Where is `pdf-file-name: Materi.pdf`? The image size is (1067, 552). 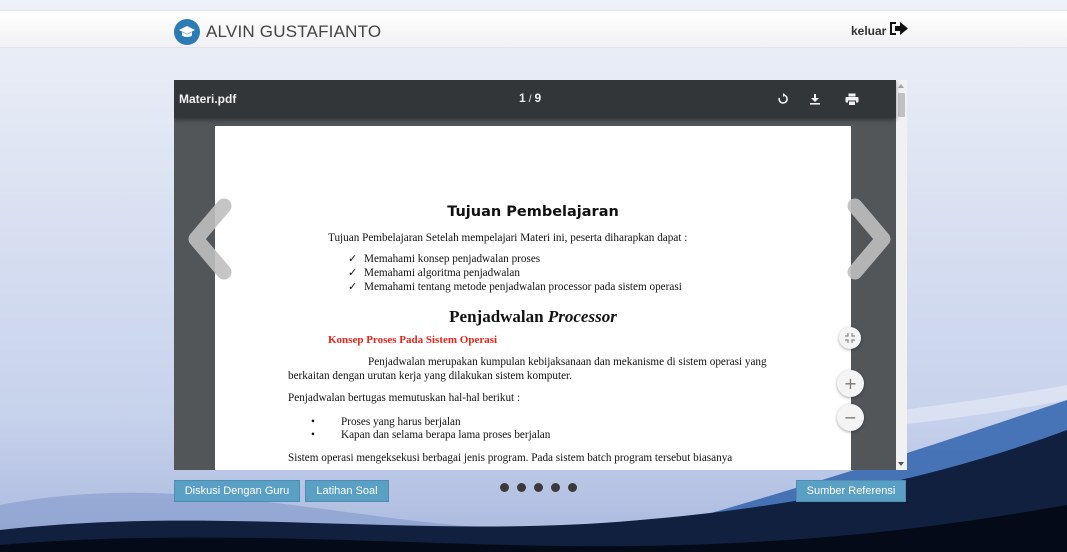 pdf-file-name: Materi.pdf is located at coordinates (208, 99).